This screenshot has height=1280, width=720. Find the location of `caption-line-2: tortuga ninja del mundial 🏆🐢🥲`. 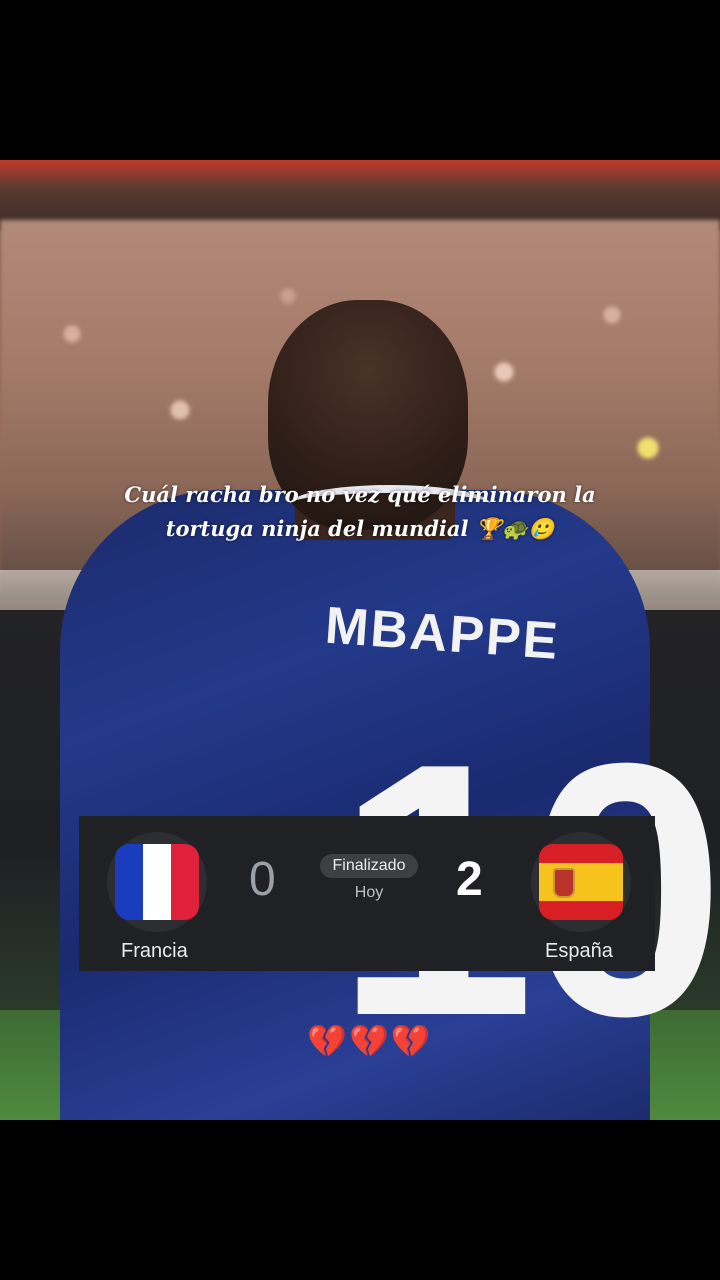

caption-line-2: tortuga ninja del mundial 🏆🐢🥲 is located at coordinates (360, 528).